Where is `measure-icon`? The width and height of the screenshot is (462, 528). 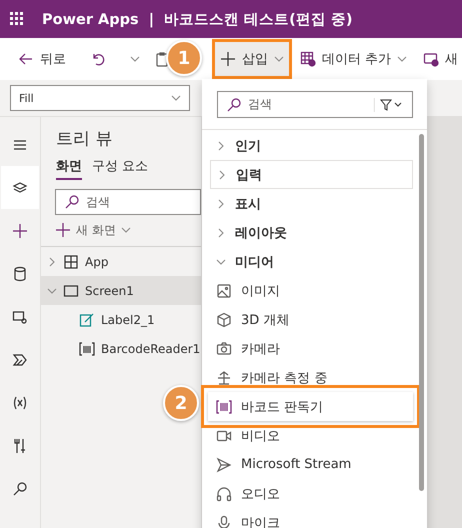
measure-icon is located at coordinates (224, 378).